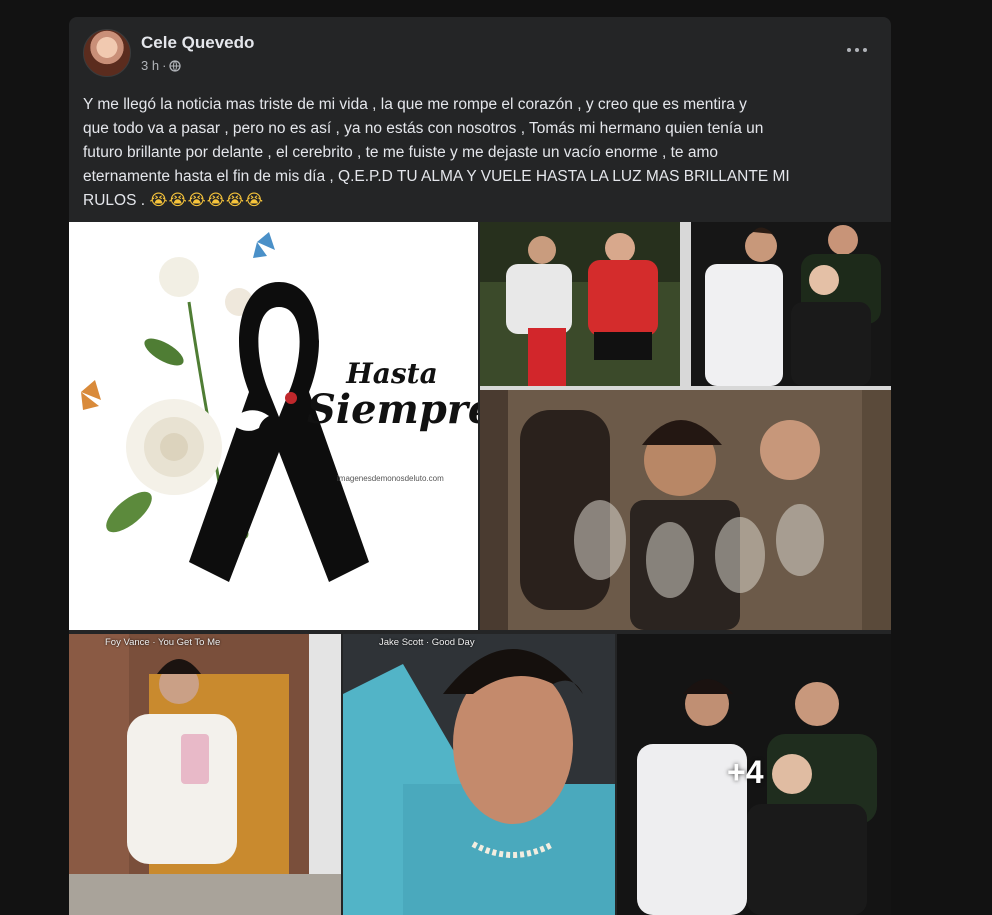  I want to click on photo-separator, so click(685, 304).